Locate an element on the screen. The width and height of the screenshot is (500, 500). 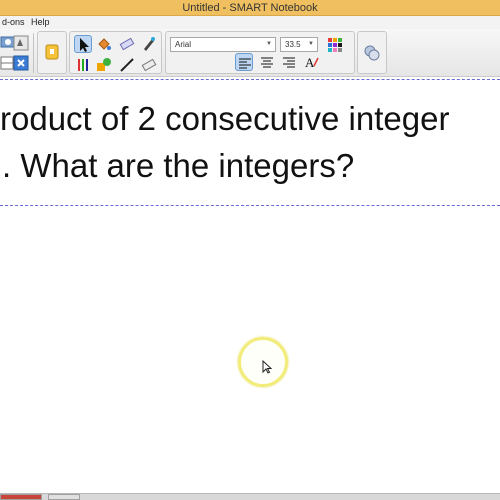
title-bar: Untitled - SMART Notebook is located at coordinates (250, 8).